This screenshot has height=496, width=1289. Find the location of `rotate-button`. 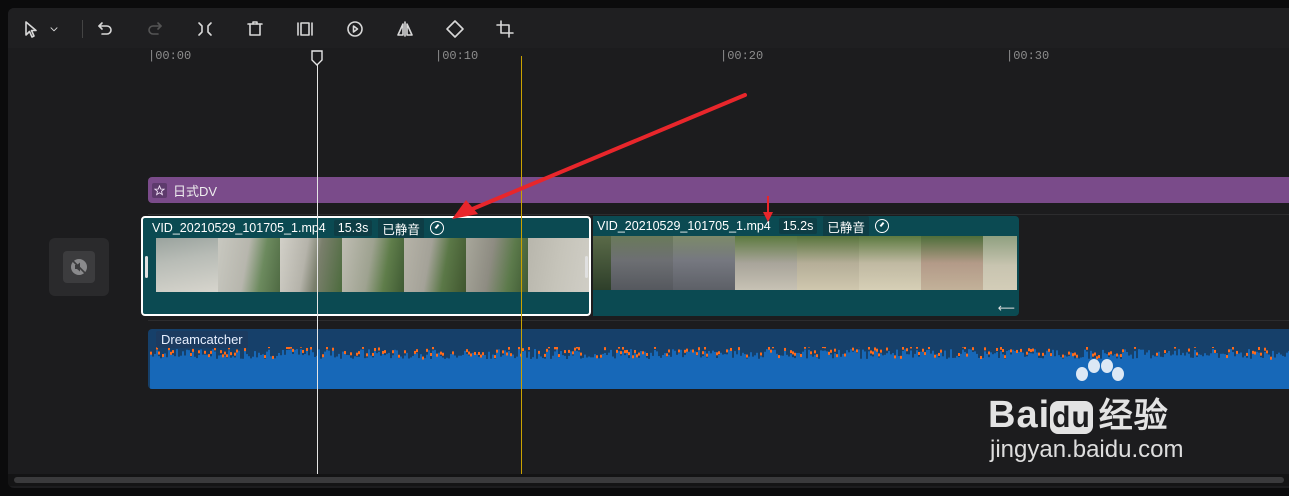

rotate-button is located at coordinates (455, 29).